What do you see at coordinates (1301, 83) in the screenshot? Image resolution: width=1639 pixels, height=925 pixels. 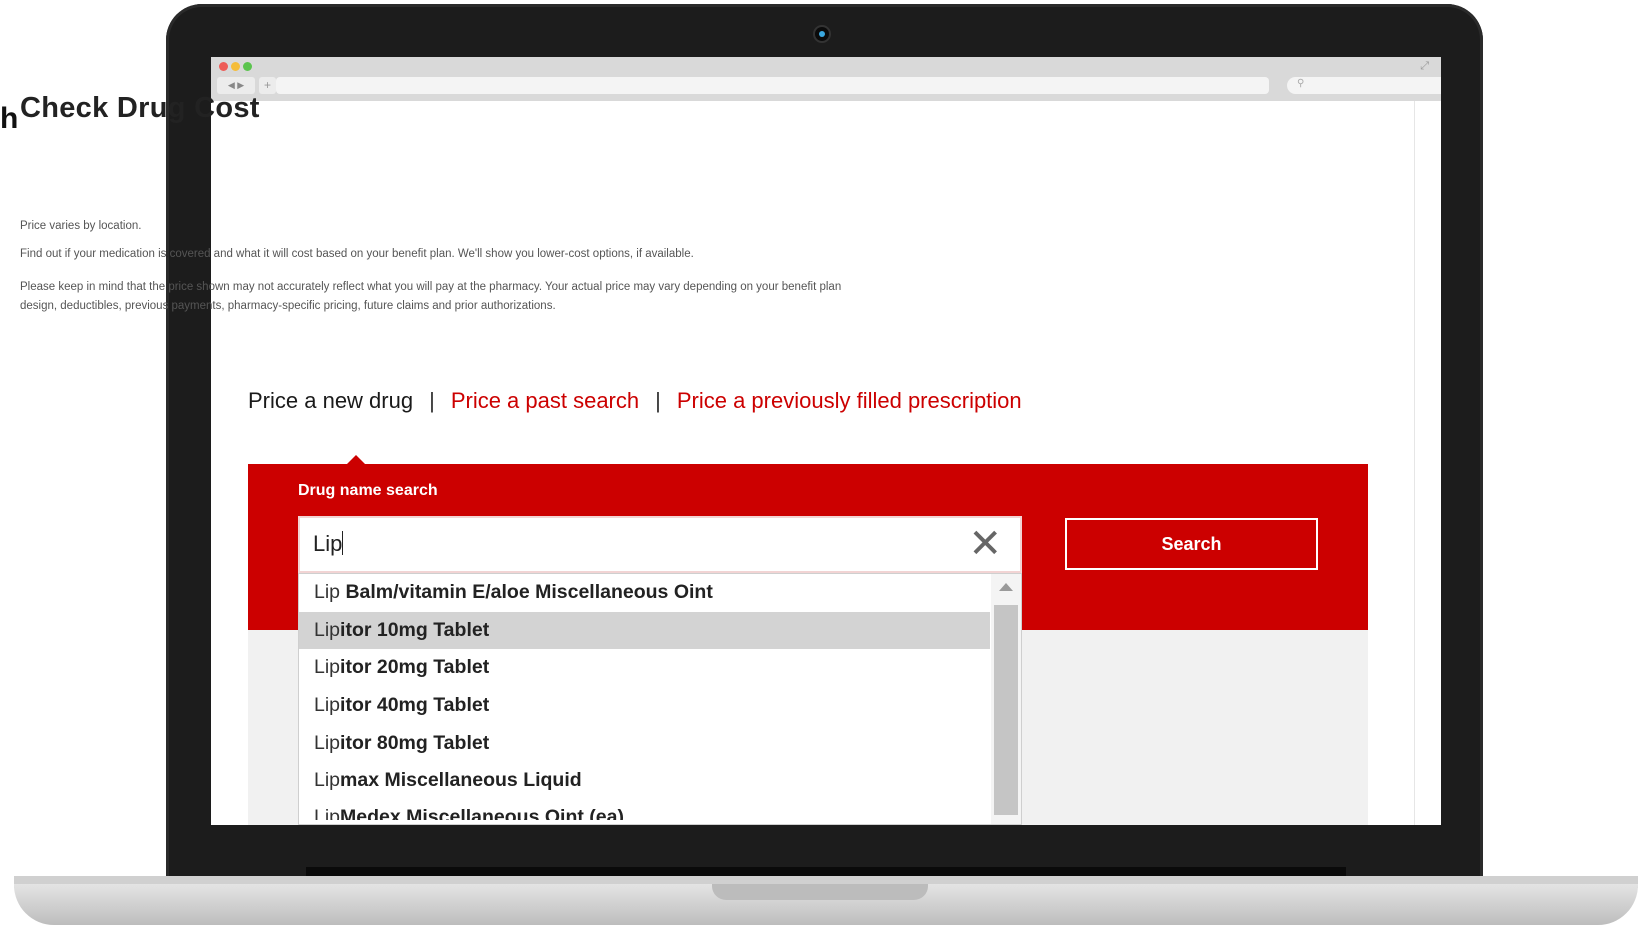 I see `search-icon: ⚲` at bounding box center [1301, 83].